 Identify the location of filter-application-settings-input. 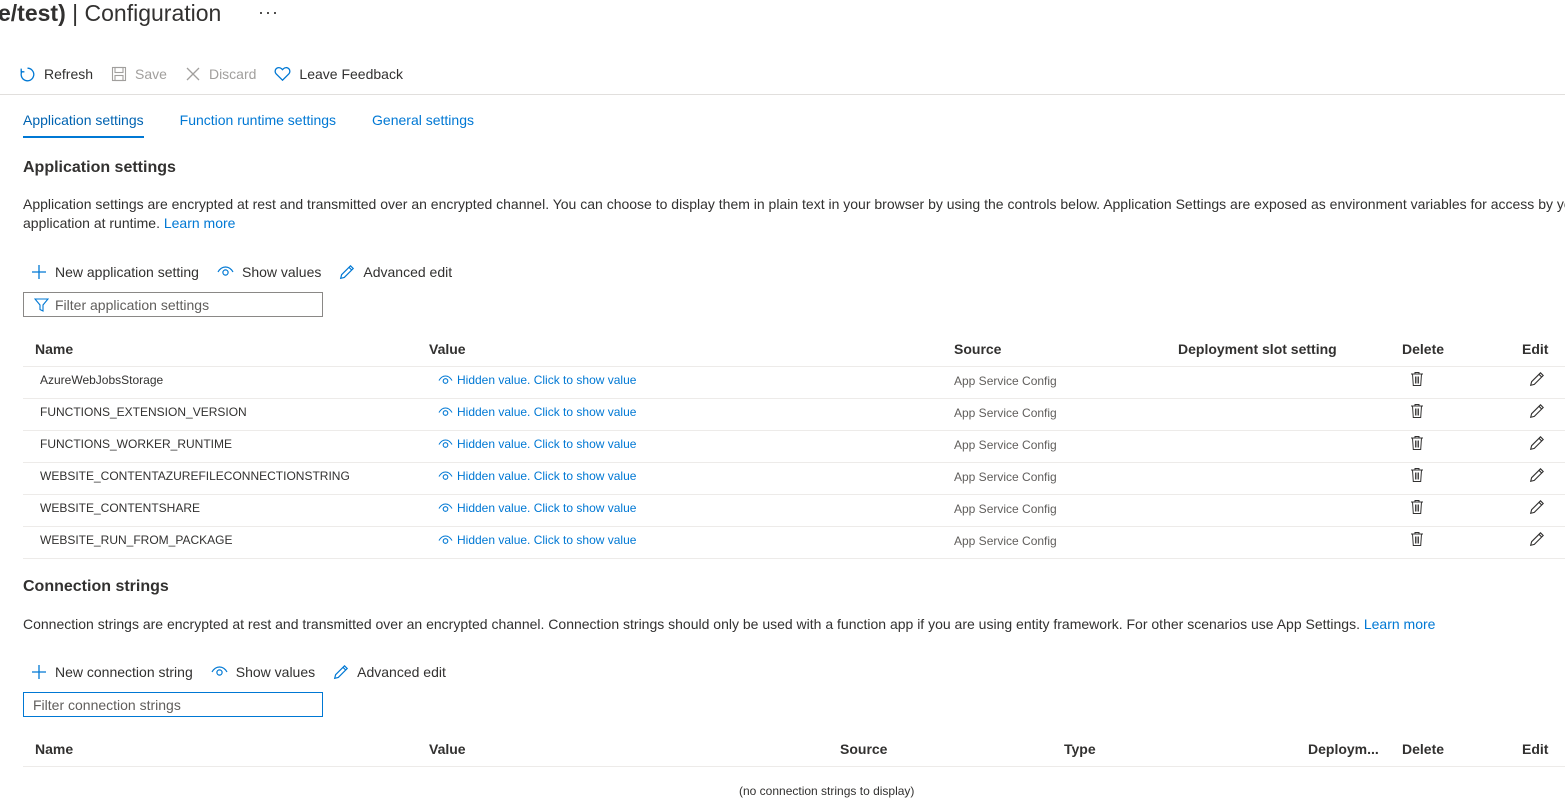
(185, 304).